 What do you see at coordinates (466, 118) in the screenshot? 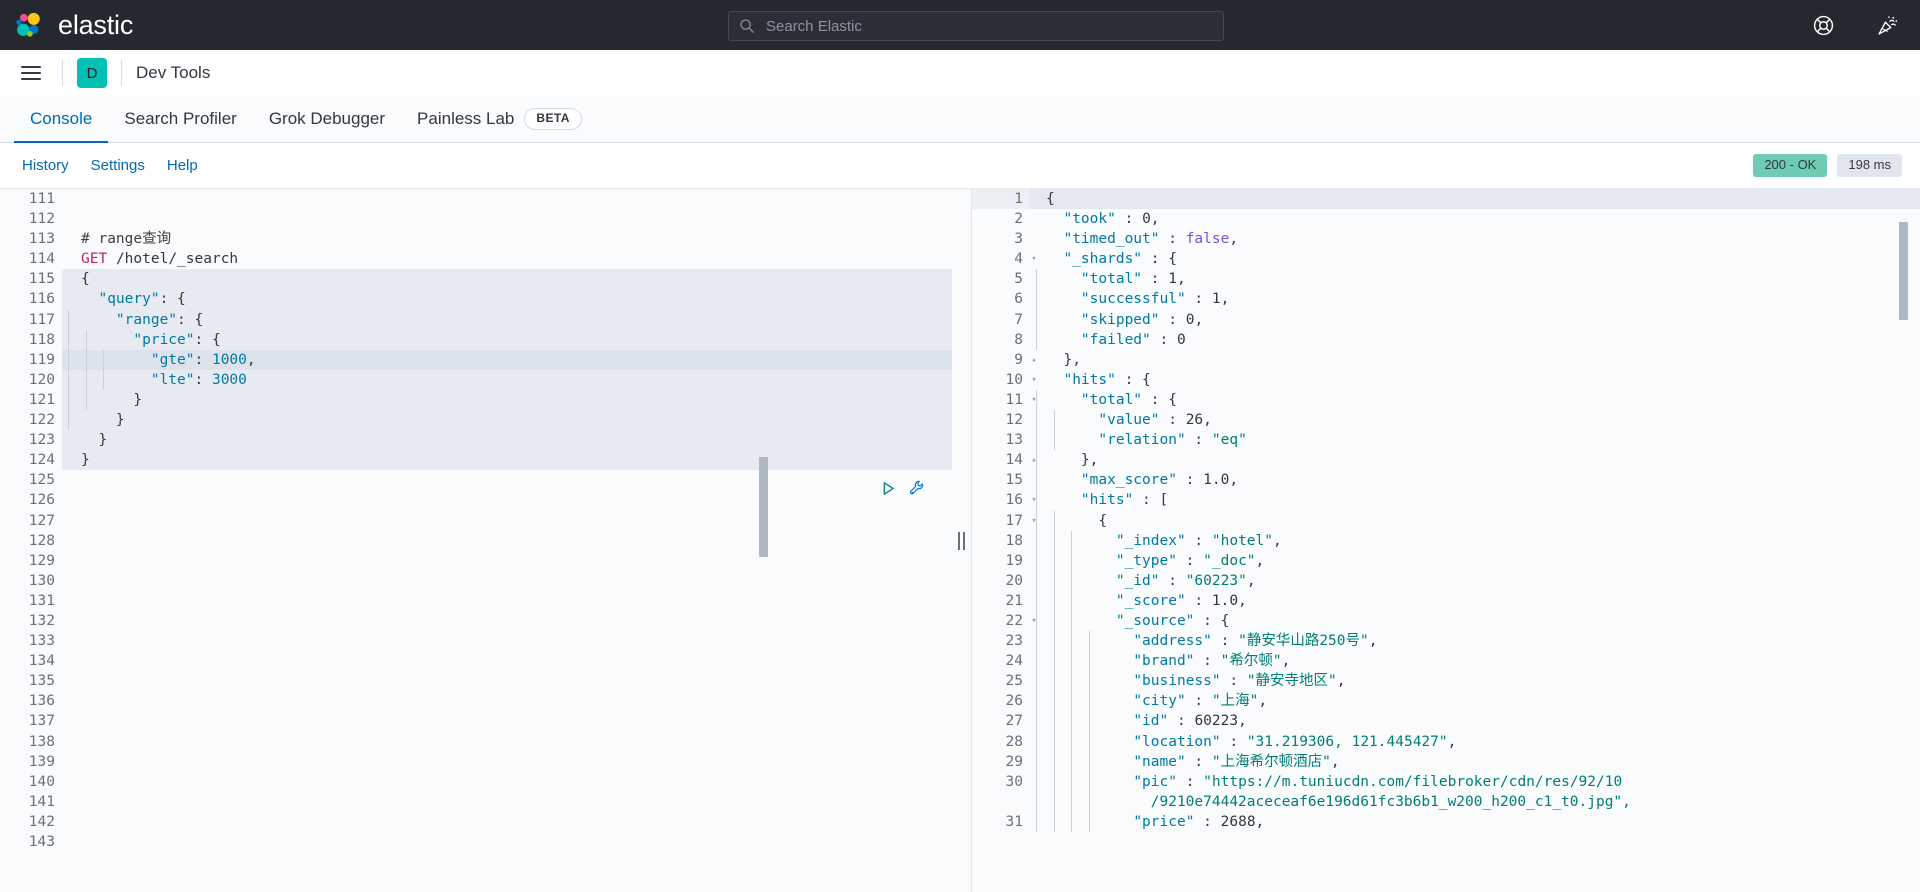
I see `tab-painless-lab-label: Painless Lab` at bounding box center [466, 118].